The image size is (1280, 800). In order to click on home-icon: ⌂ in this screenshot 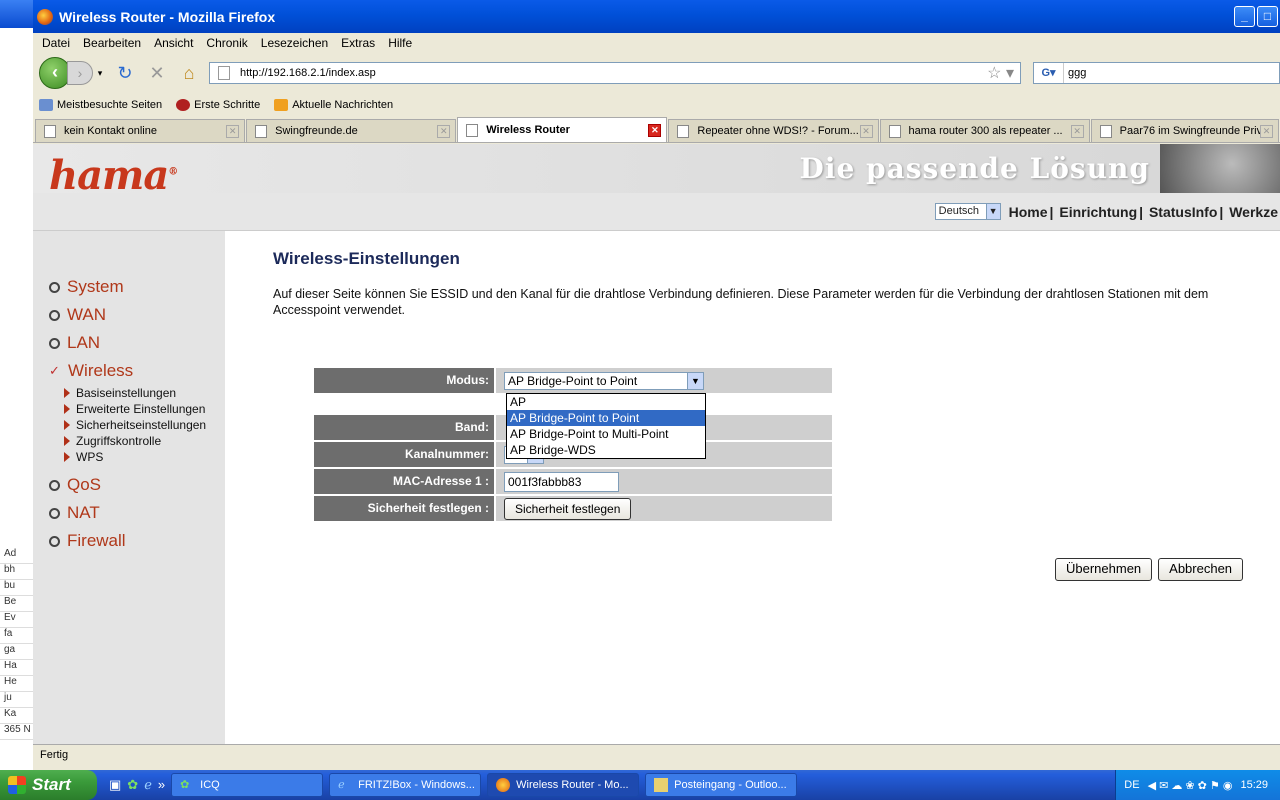, I will do `click(189, 73)`.